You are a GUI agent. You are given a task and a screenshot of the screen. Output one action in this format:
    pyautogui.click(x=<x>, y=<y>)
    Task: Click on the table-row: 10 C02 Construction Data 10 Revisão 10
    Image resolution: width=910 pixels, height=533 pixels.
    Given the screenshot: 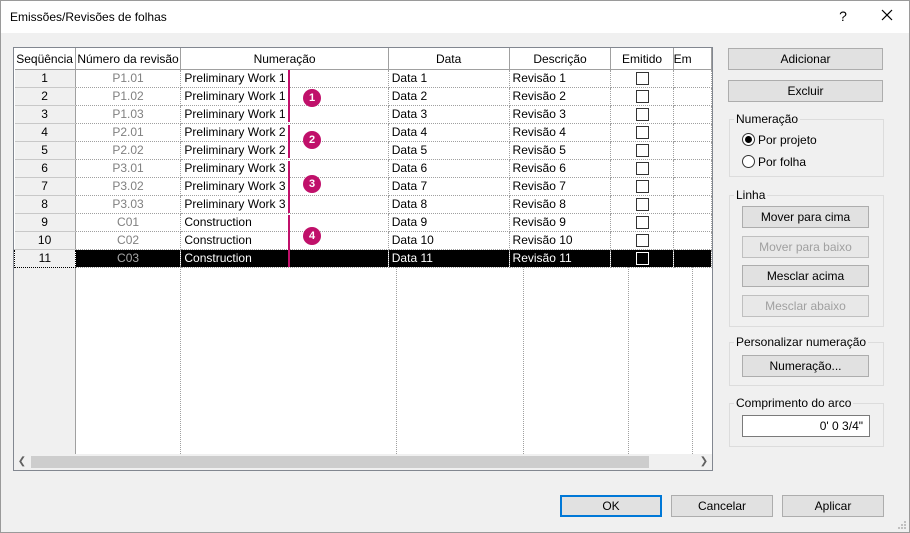 What is the action you would take?
    pyautogui.click(x=363, y=240)
    